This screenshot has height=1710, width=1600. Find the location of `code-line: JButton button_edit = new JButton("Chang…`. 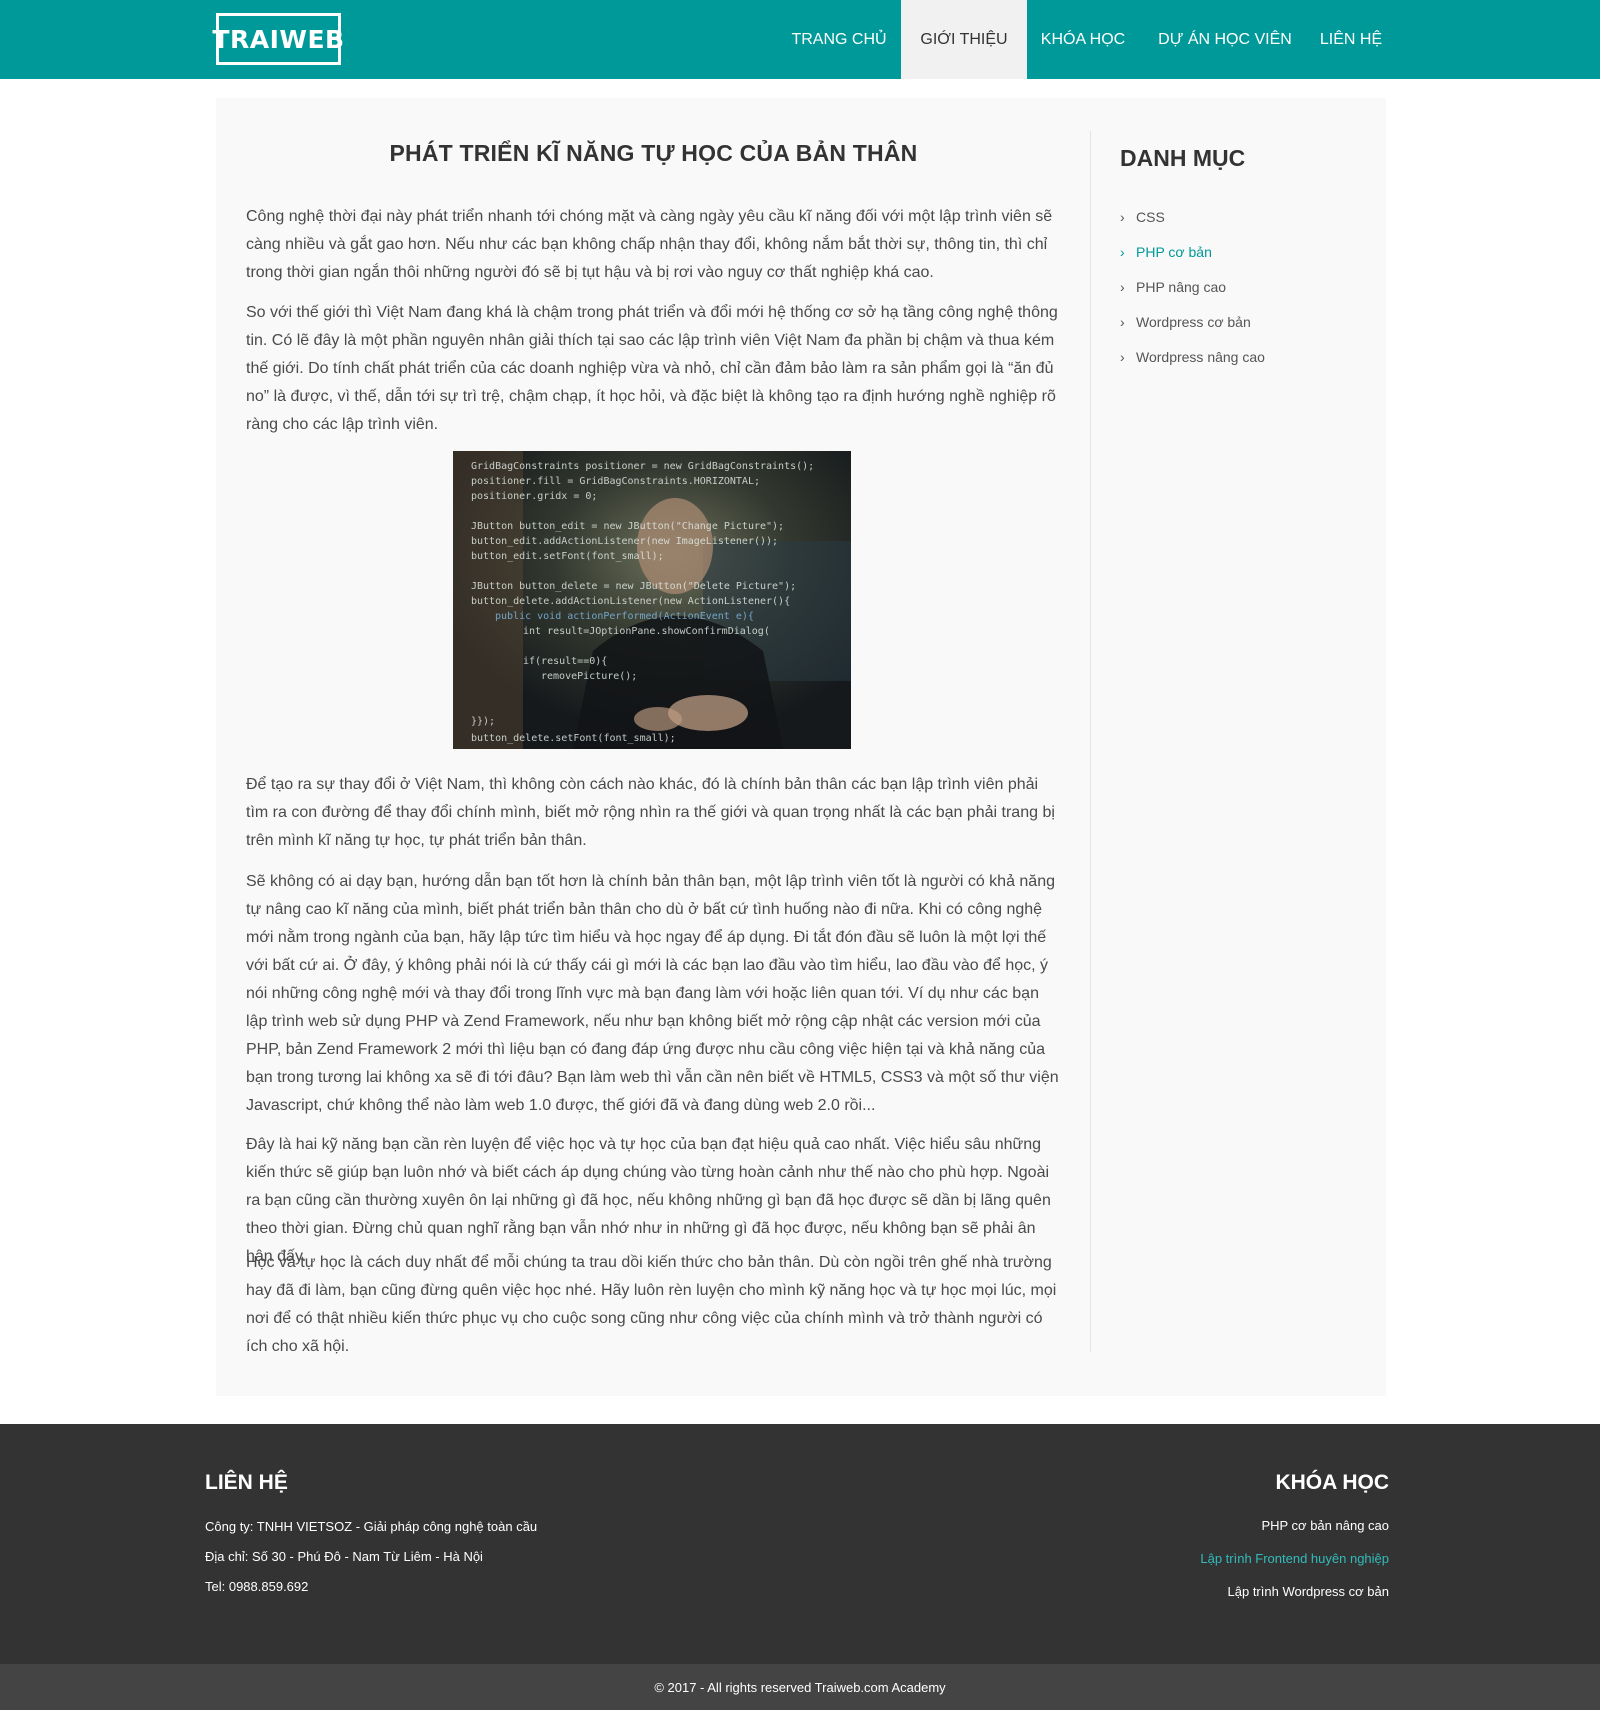

code-line: JButton button_edit = new JButton("Chang… is located at coordinates (627, 526).